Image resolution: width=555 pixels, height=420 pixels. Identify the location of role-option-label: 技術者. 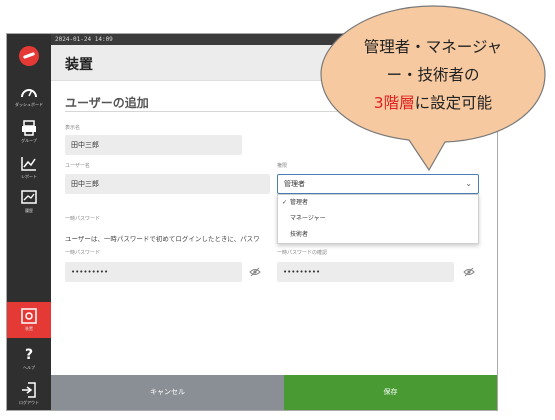
(299, 234).